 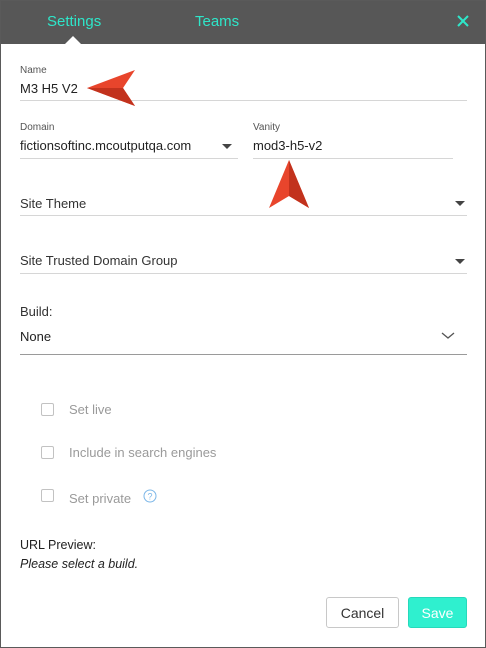 What do you see at coordinates (74, 21) in the screenshot?
I see `tab-settings: Settings` at bounding box center [74, 21].